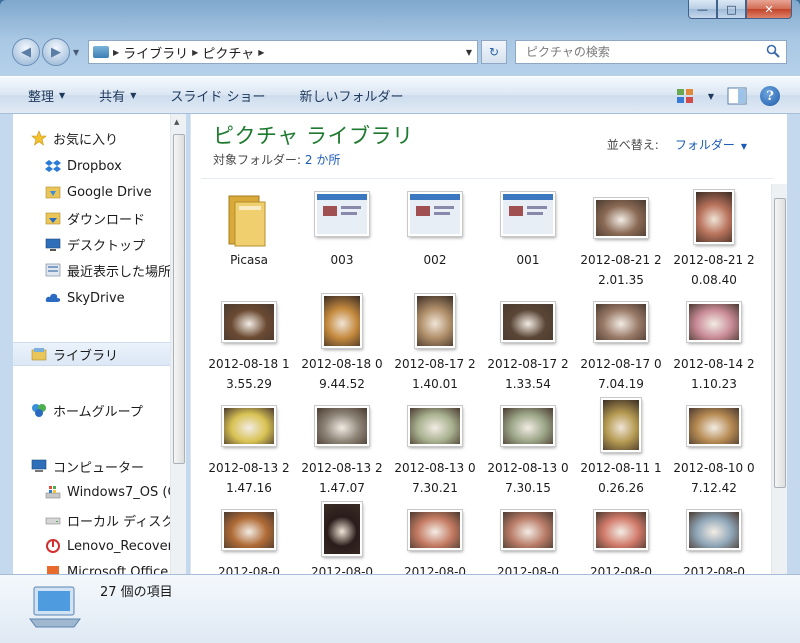  What do you see at coordinates (95, 218) in the screenshot?
I see `nav-downloads: ダウンロード` at bounding box center [95, 218].